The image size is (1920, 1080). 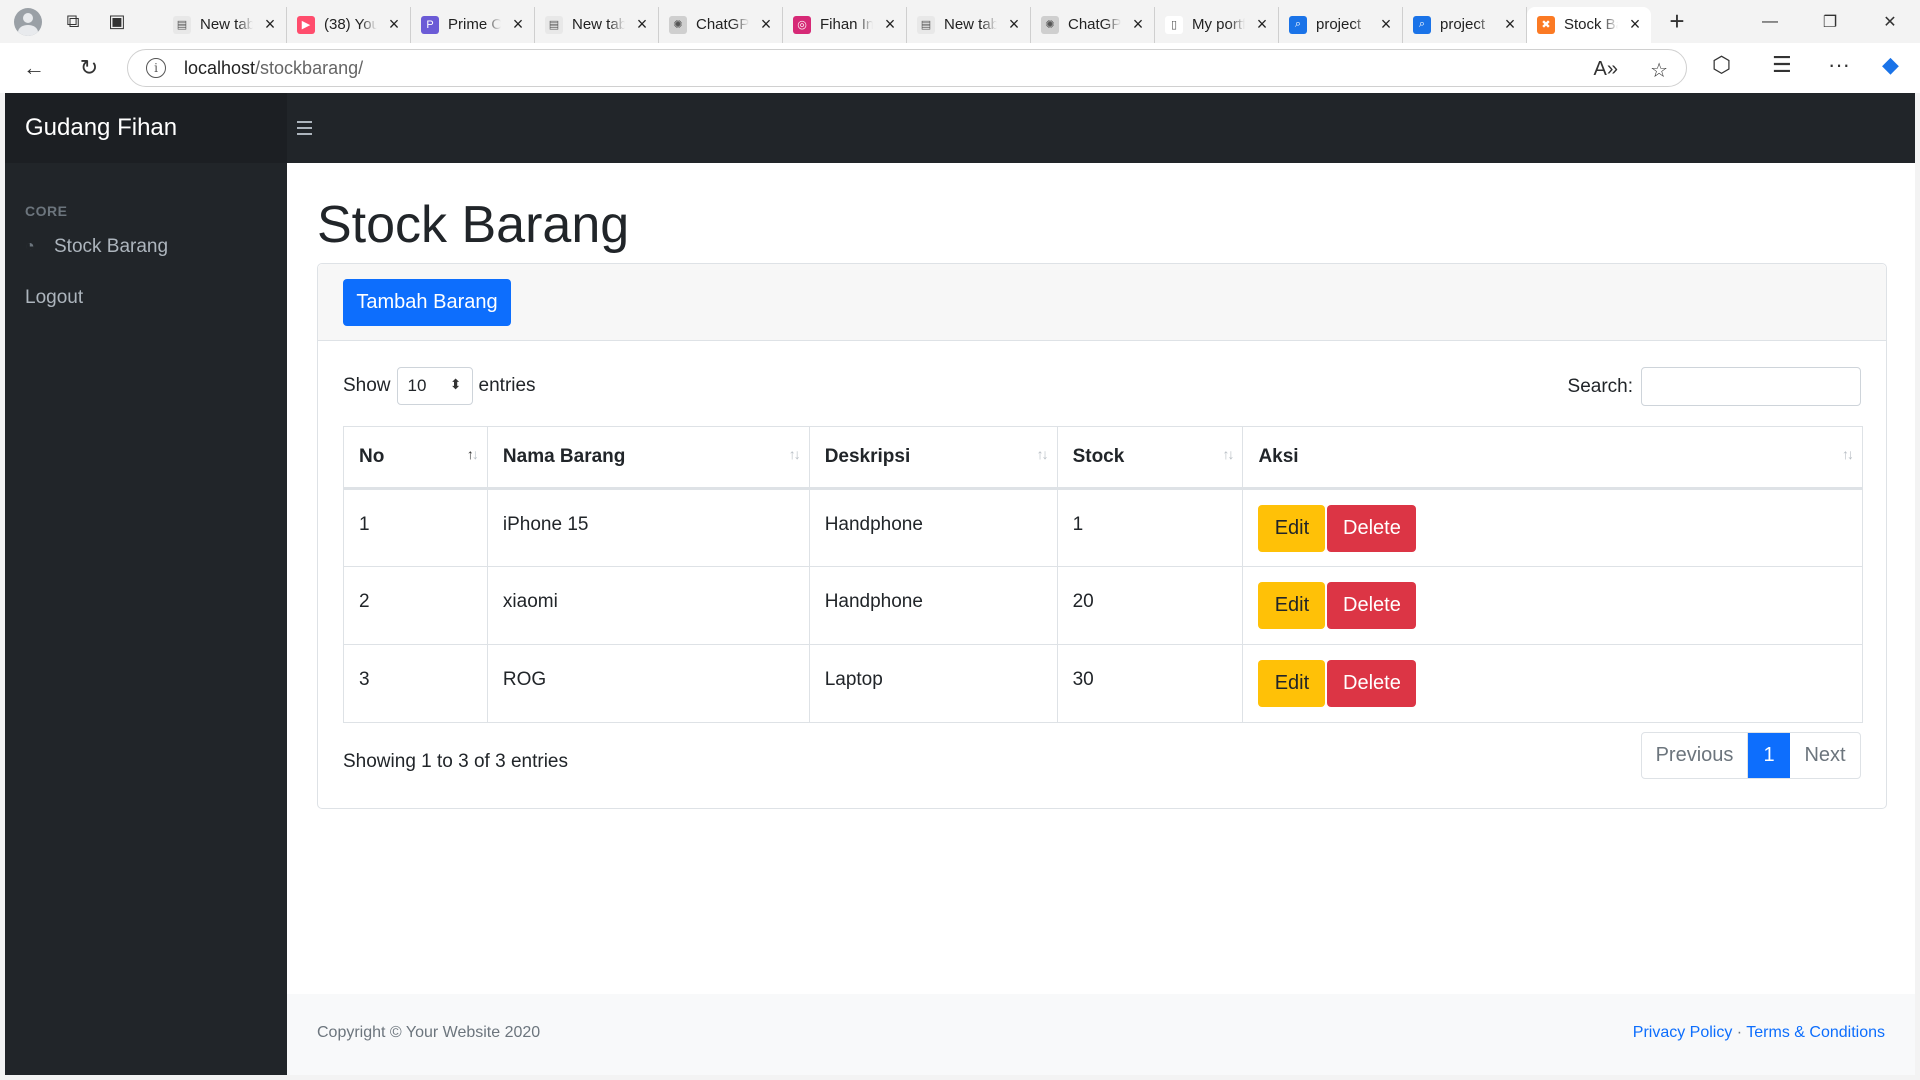 I want to click on back-icon: ←, so click(x=34, y=68).